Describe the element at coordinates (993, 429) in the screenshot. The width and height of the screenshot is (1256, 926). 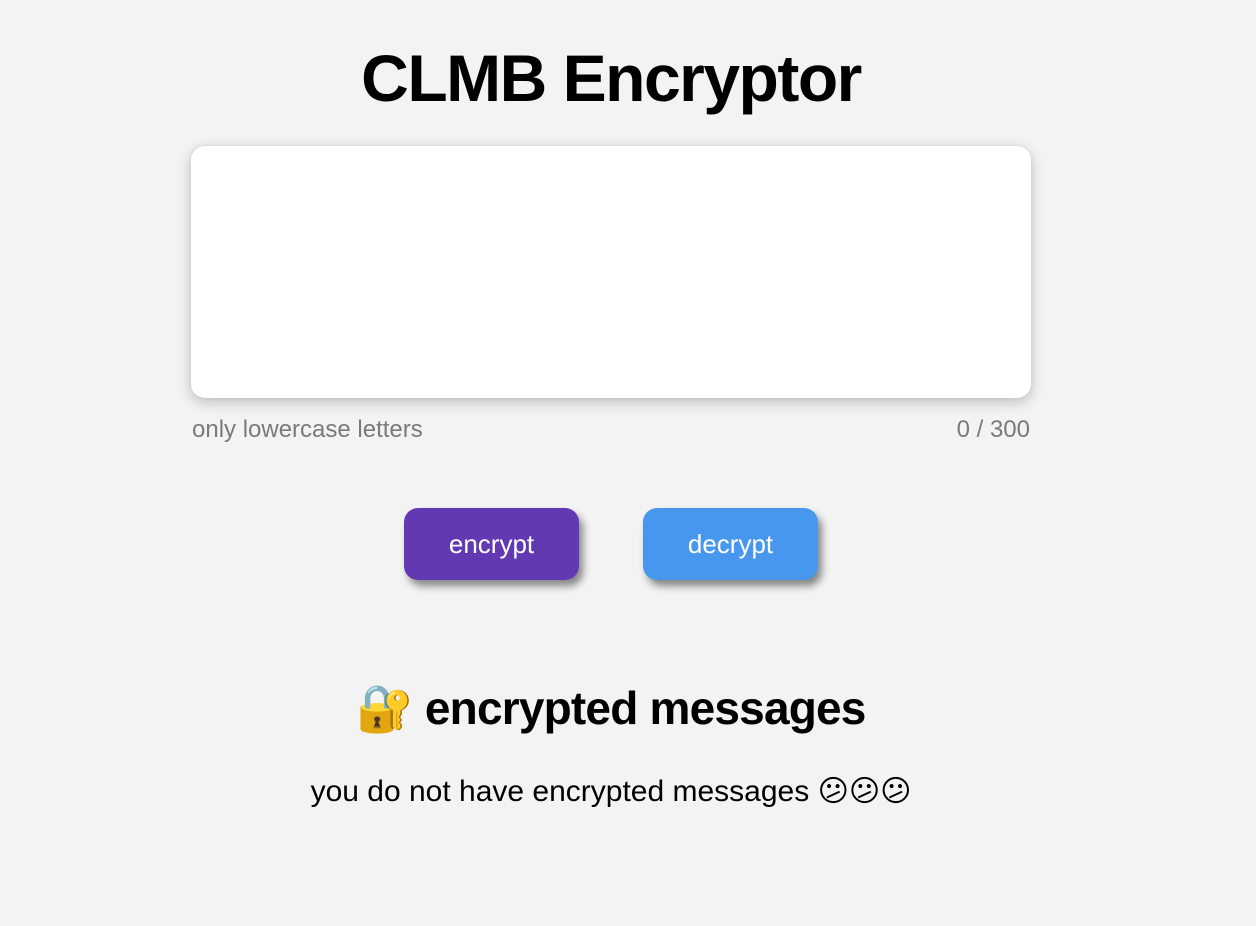
I see `character-counter: 0 / 300` at that location.